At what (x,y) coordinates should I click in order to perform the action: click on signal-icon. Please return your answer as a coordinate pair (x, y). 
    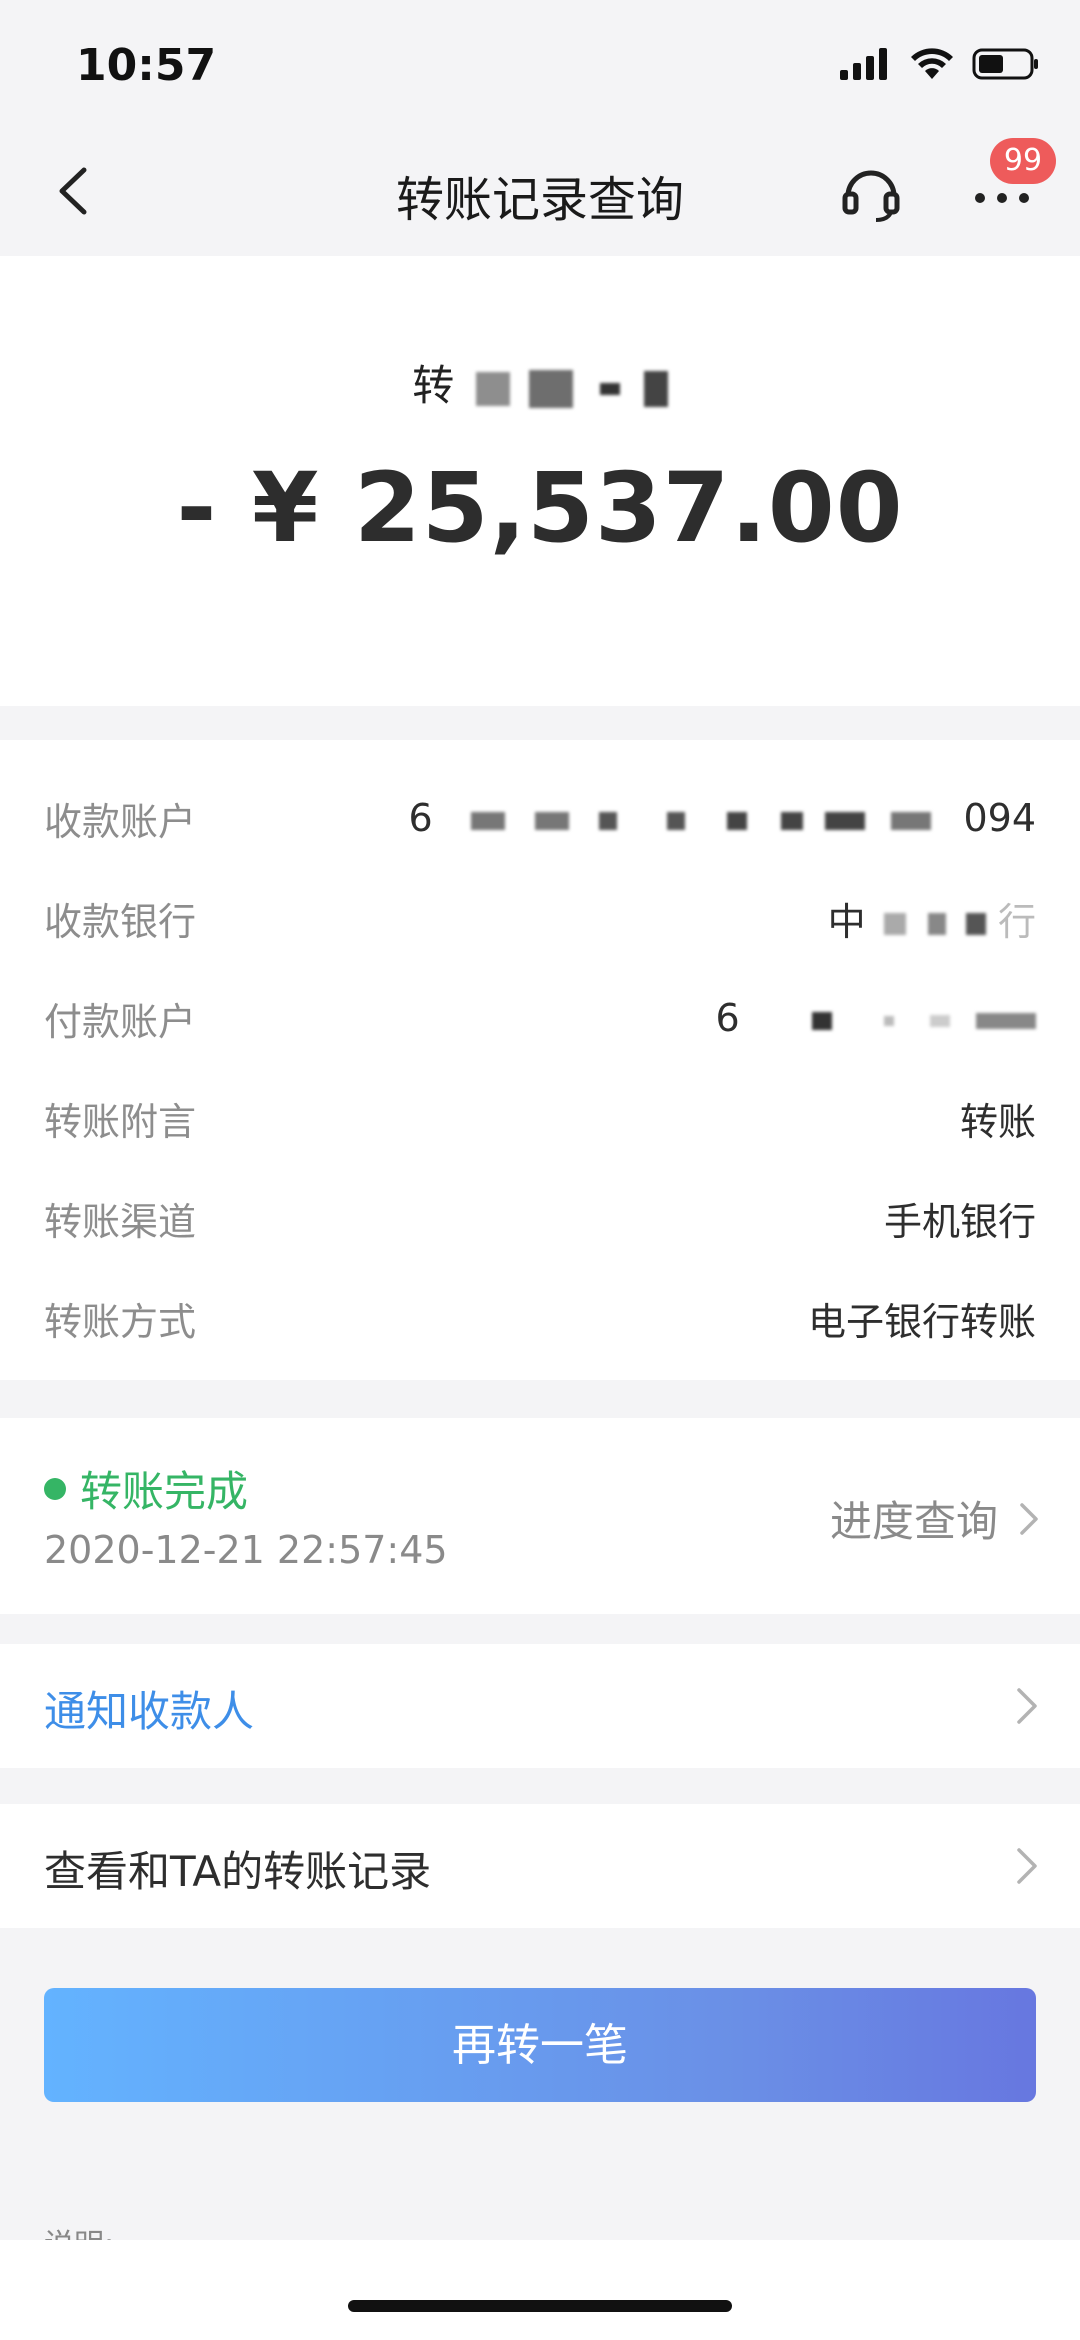
    Looking at the image, I should click on (863, 64).